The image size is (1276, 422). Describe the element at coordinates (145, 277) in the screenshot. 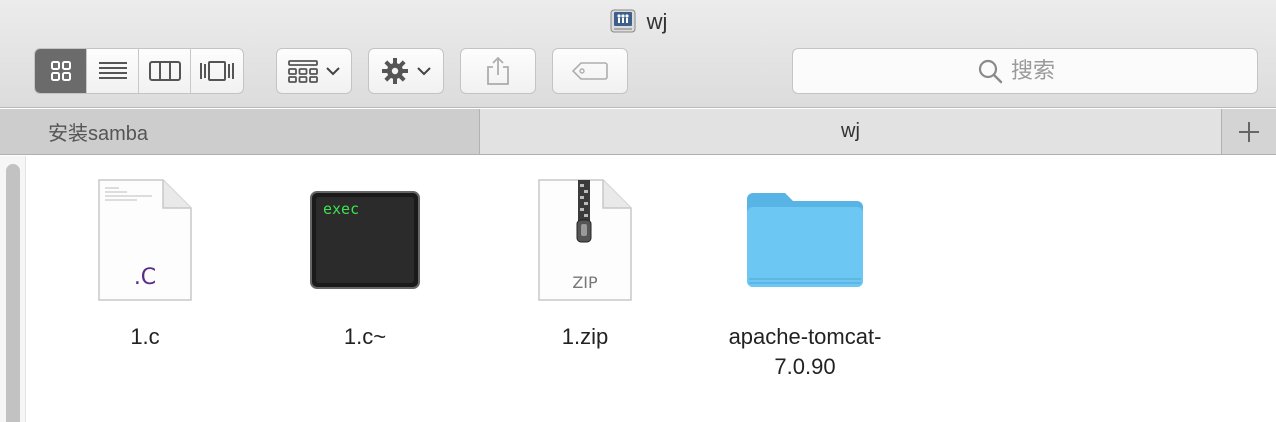

I see `file-type-badge: .C` at that location.